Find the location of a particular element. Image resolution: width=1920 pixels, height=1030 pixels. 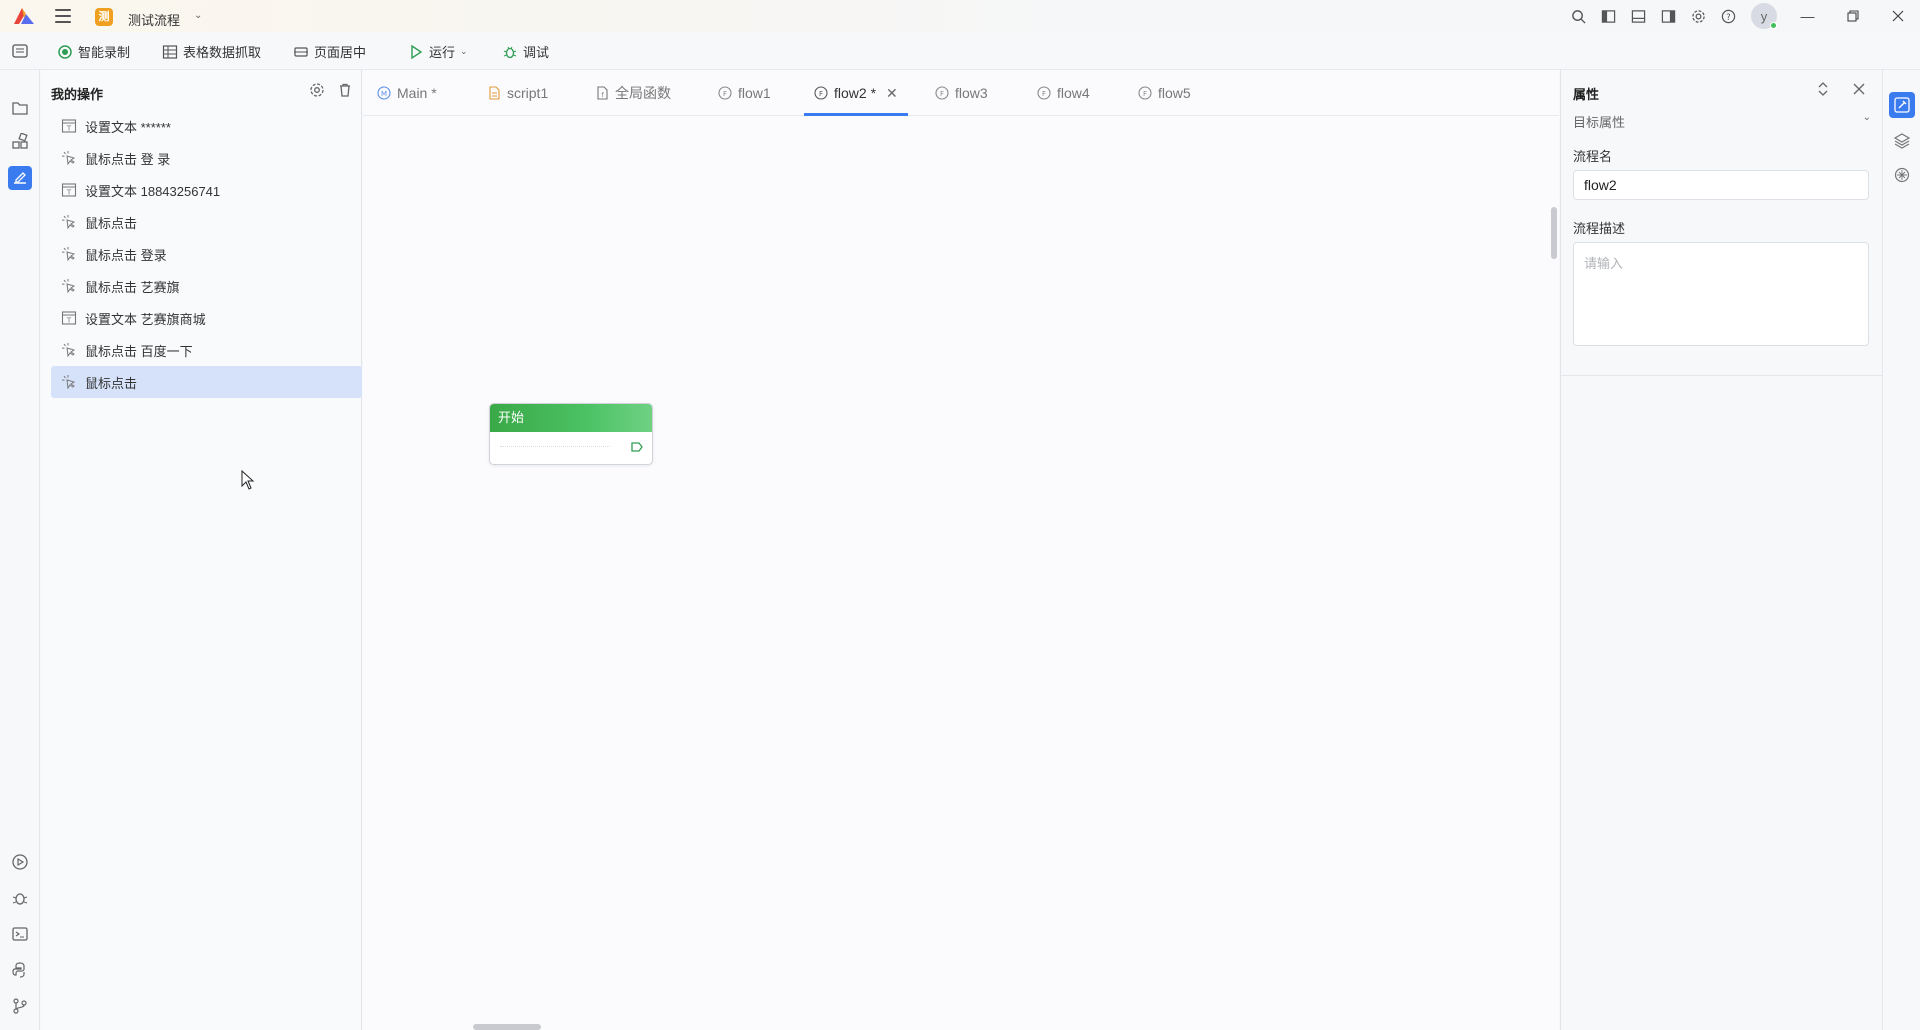

panel-title: 我的操作 is located at coordinates (77, 94).